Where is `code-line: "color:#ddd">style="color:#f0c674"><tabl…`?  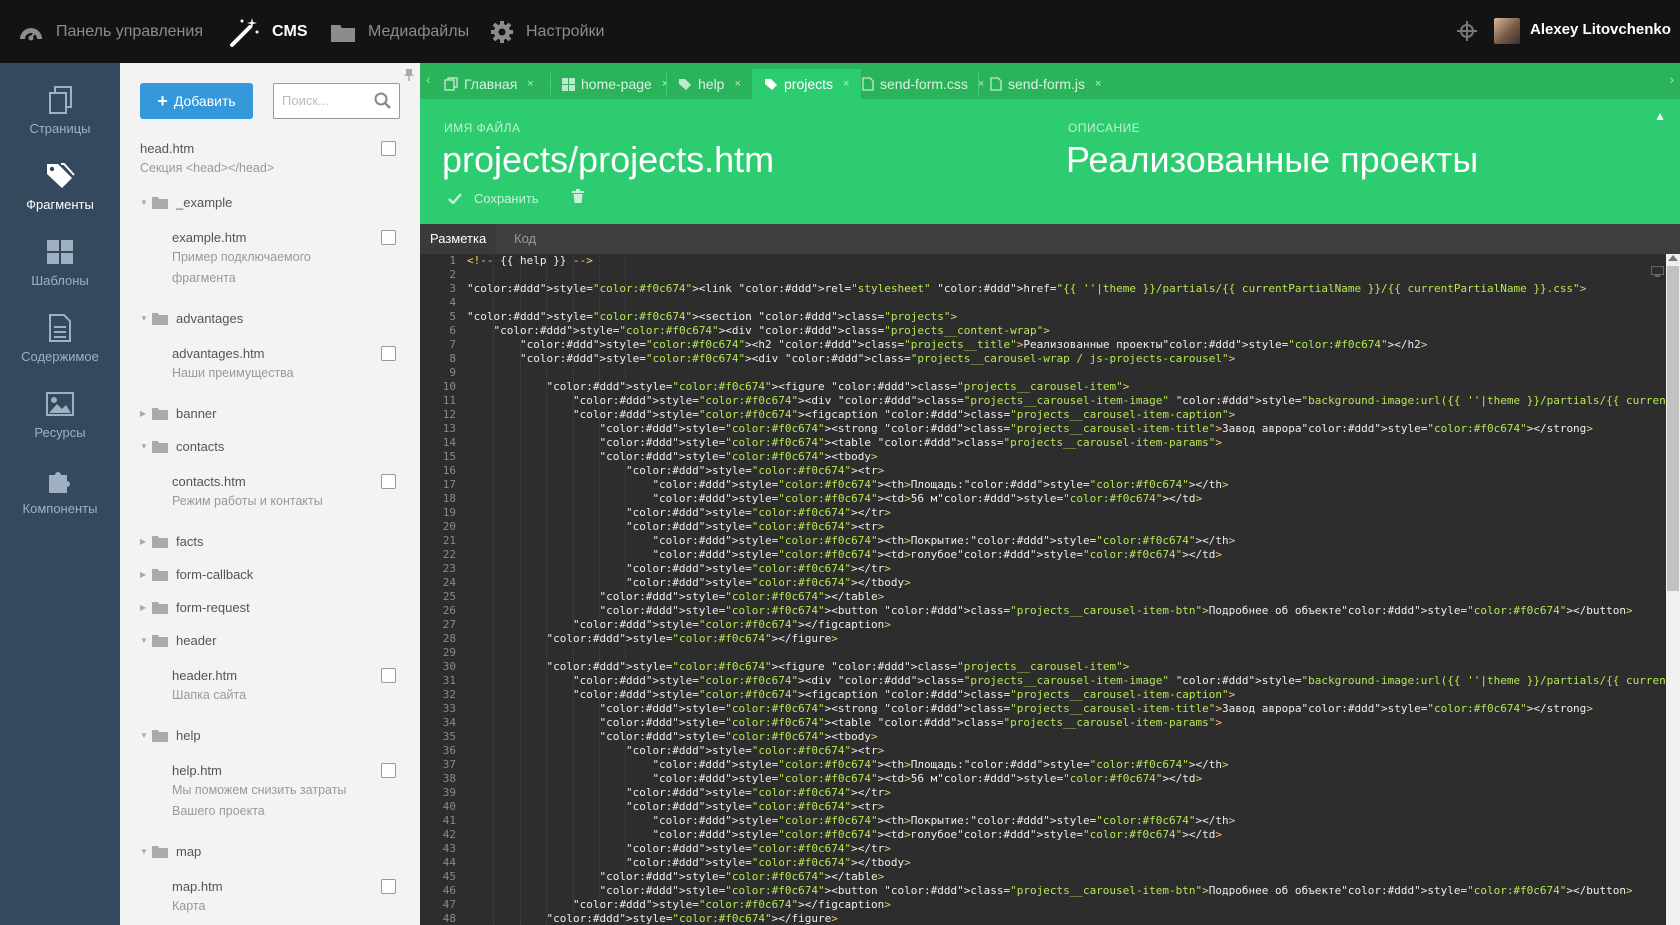
code-line: "color:#ddd">style="color:#f0c674"><tabl… is located at coordinates (844, 443).